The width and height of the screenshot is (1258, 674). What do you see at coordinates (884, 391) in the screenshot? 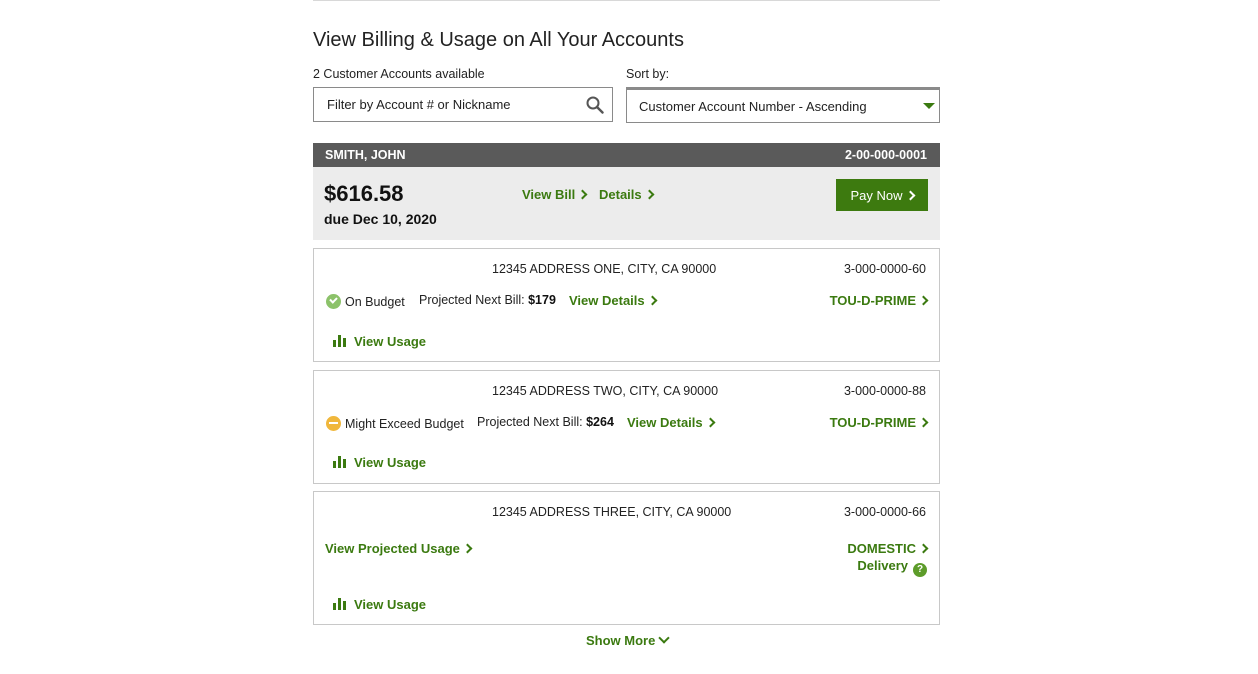
I see `service-account-number: 3-000-0000-88` at bounding box center [884, 391].